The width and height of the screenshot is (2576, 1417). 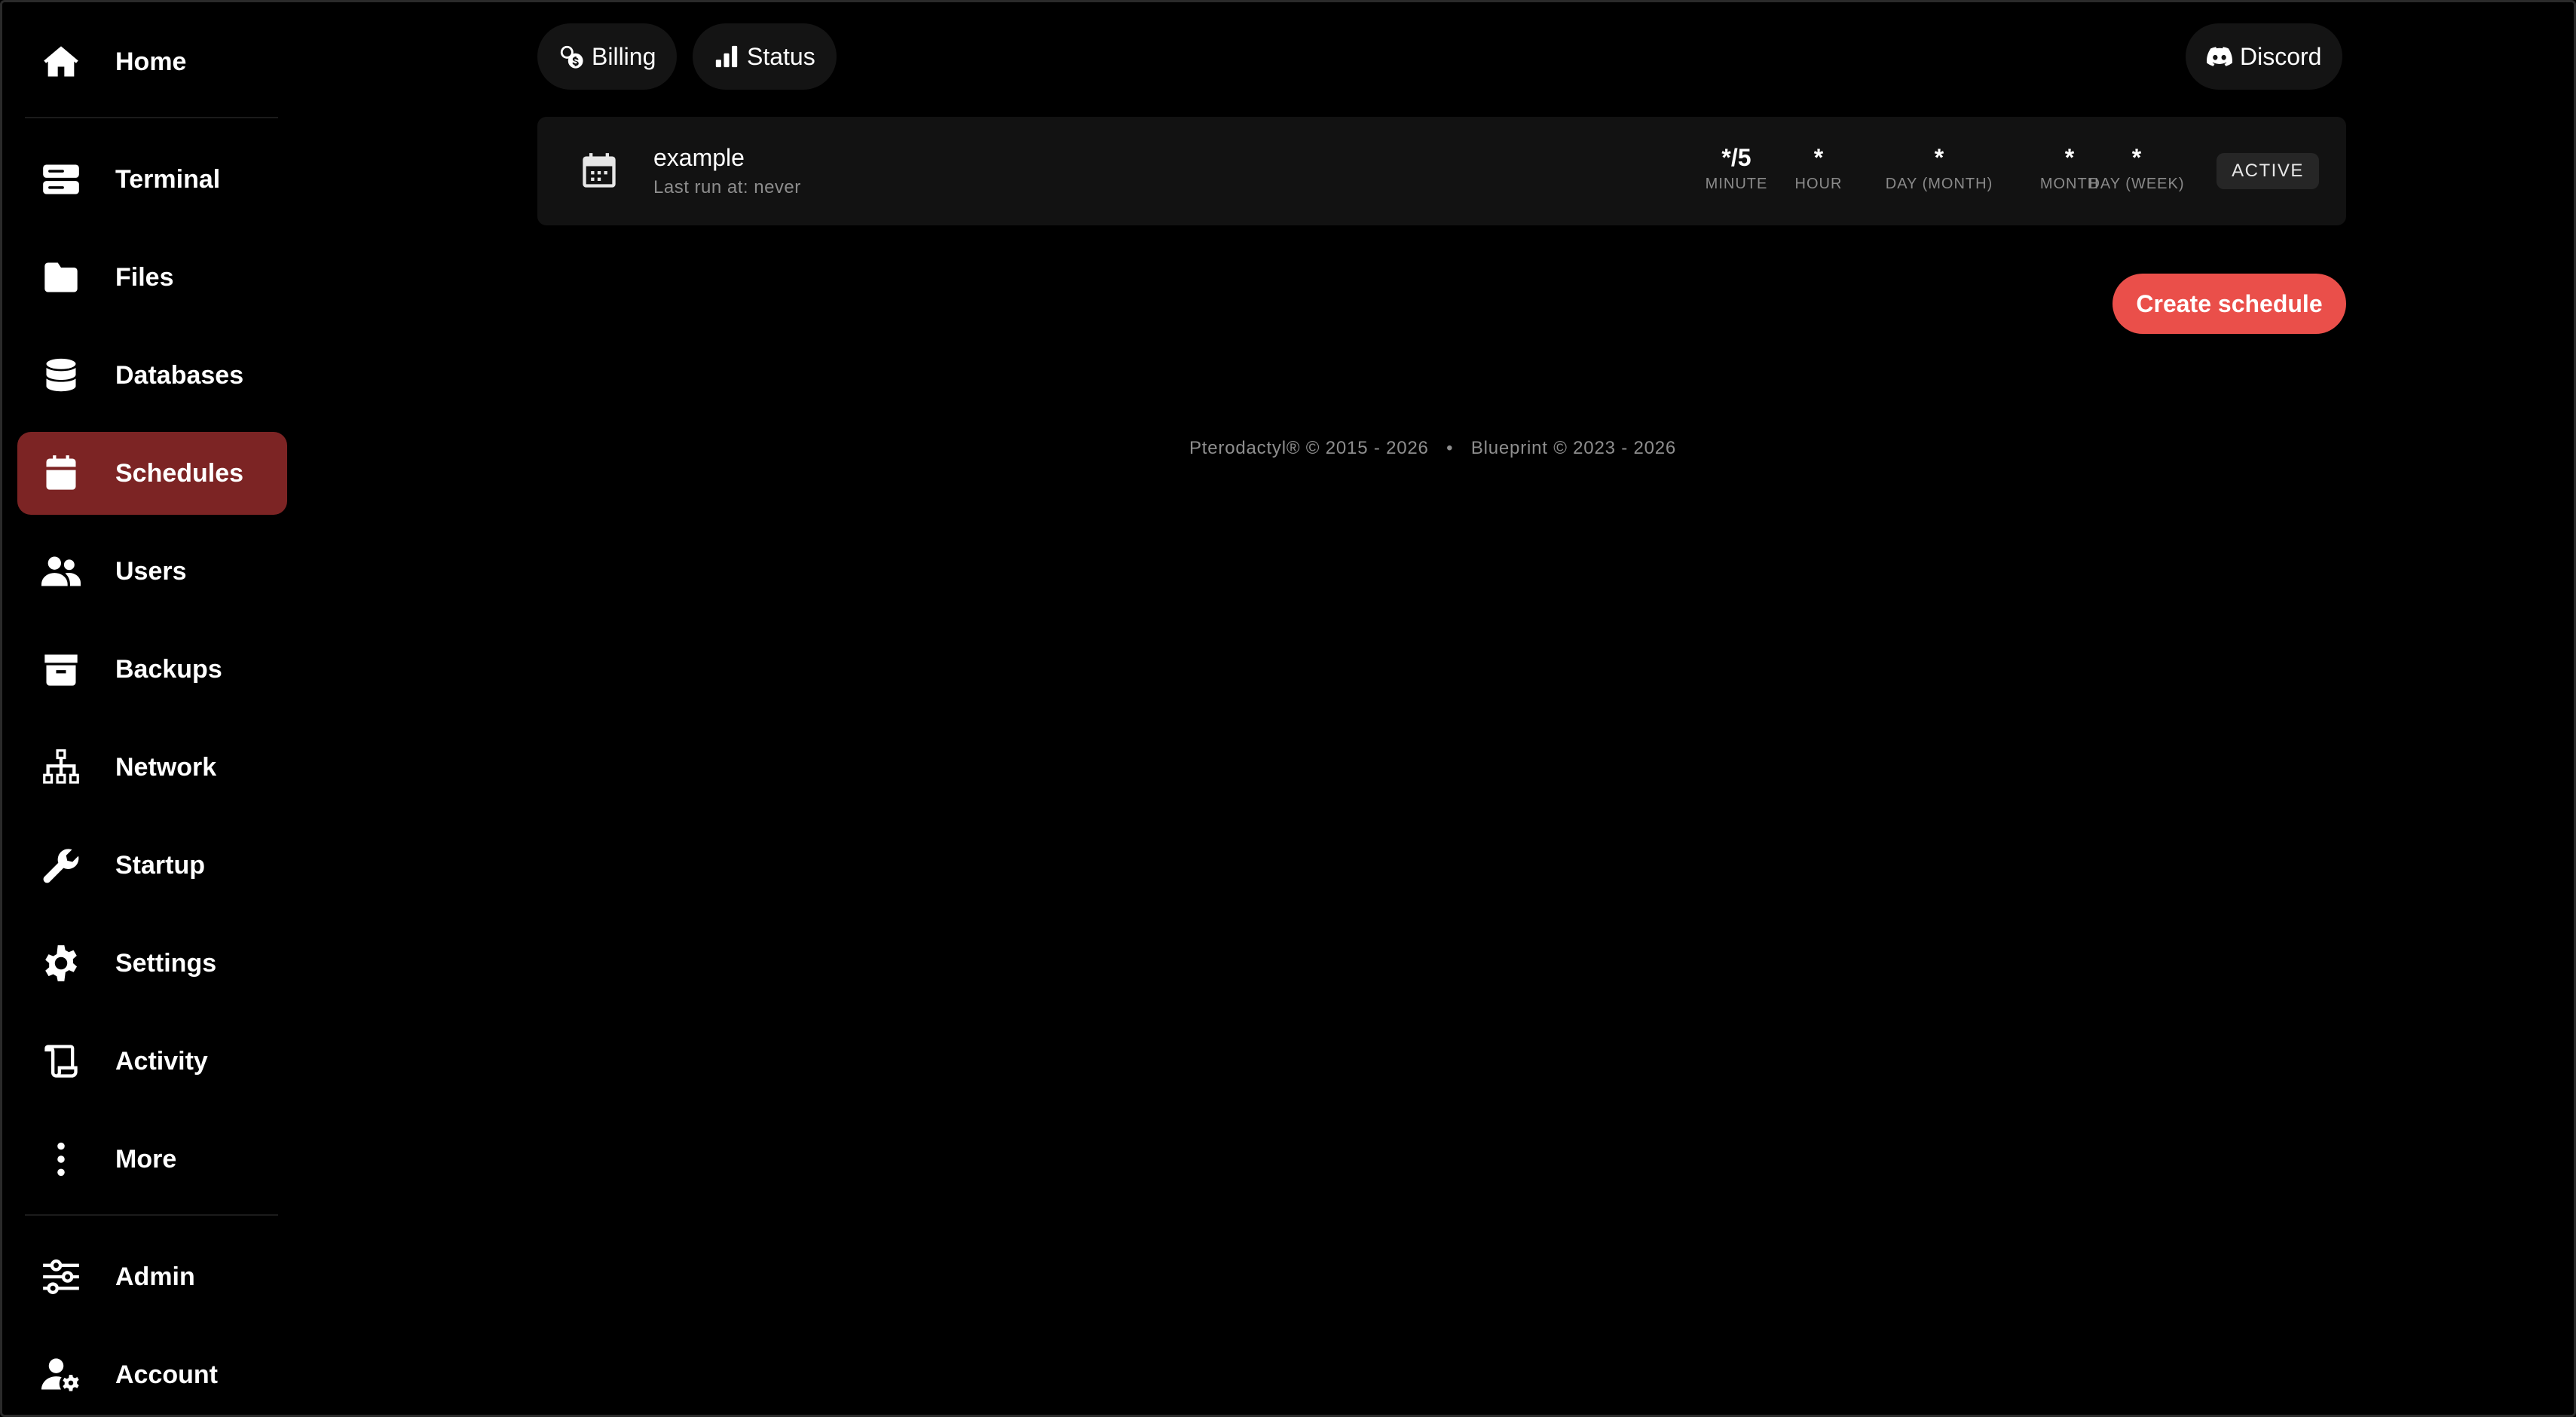 I want to click on sidebar-item-databases: Databases, so click(x=152, y=375).